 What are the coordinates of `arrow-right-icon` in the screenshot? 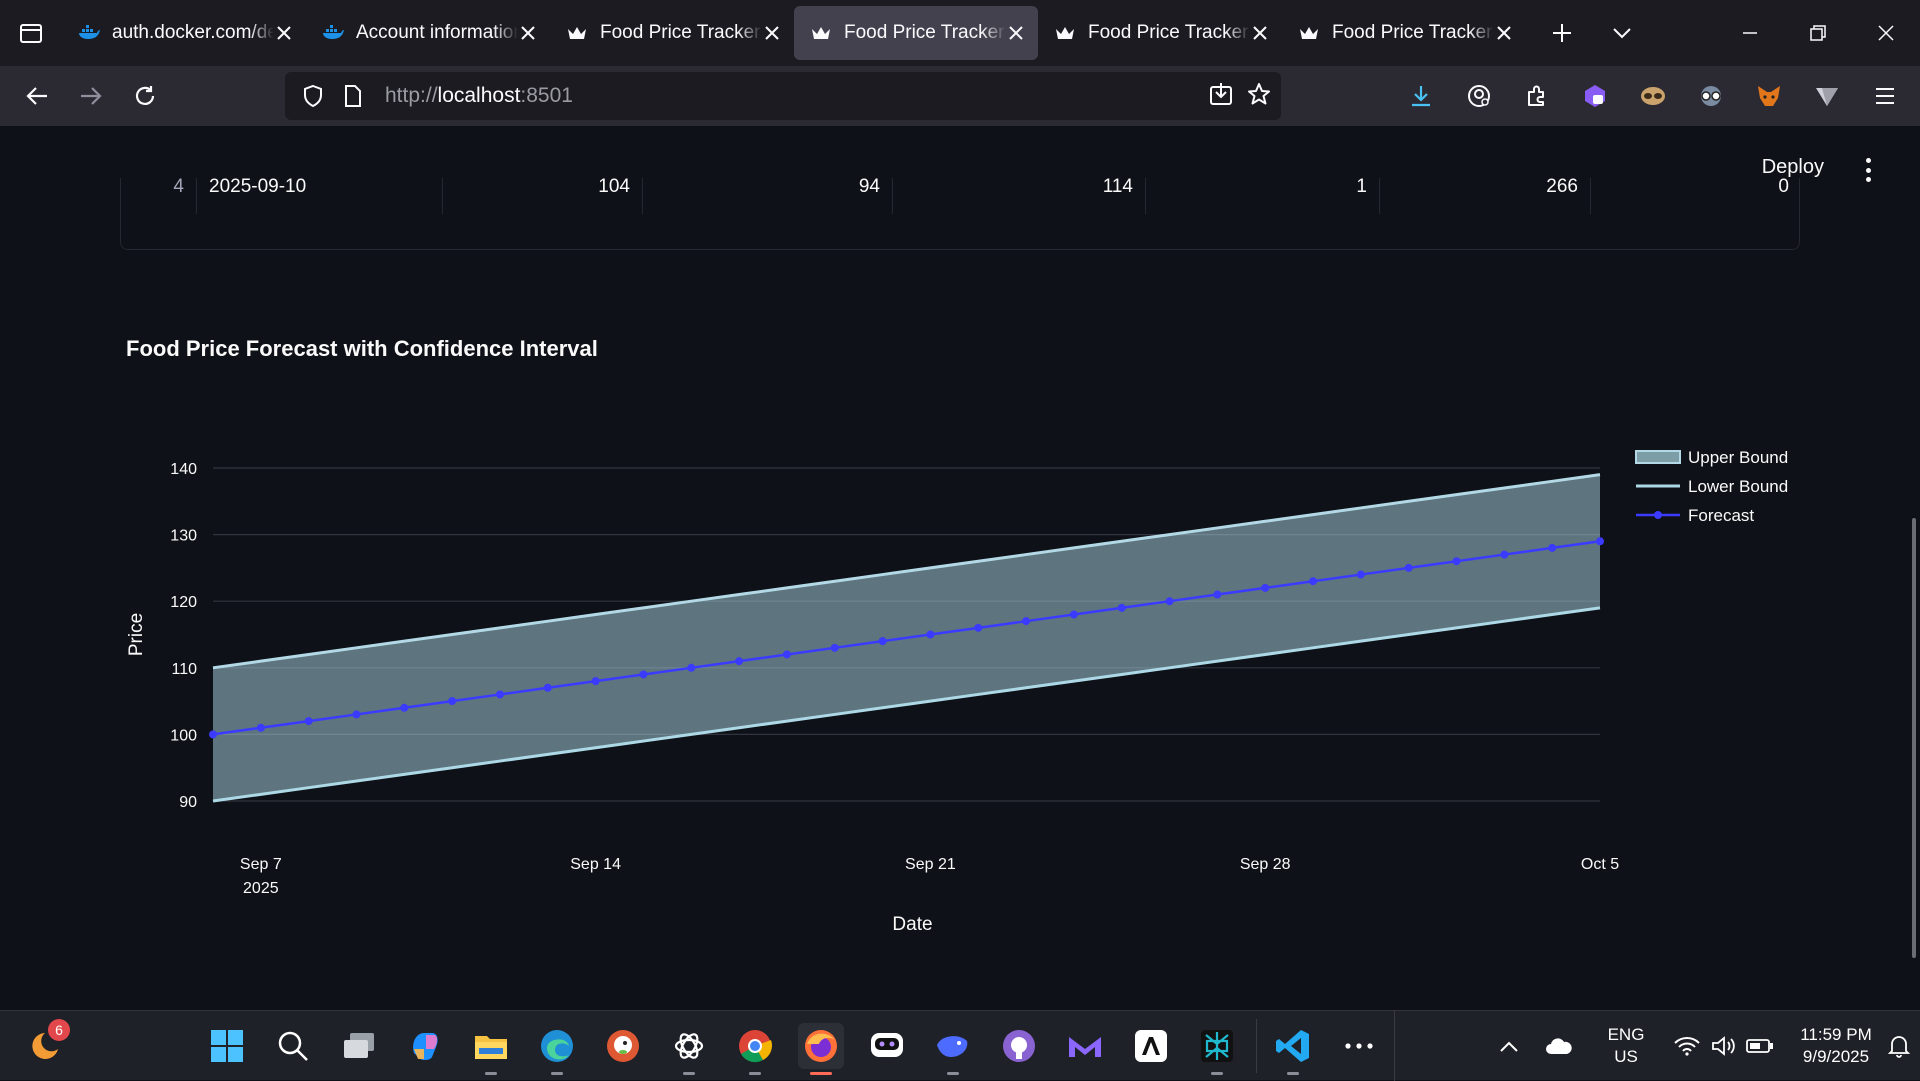 It's located at (91, 96).